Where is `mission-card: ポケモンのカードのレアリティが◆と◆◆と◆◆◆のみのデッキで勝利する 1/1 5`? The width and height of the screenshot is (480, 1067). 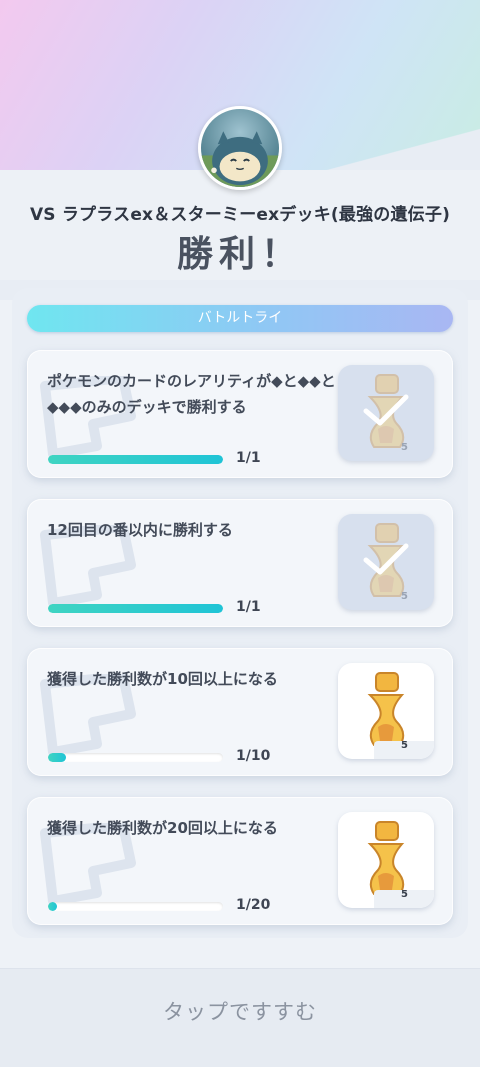
mission-card: ポケモンのカードのレアリティが◆と◆◆と◆◆◆のみのデッキで勝利する 1/1 5 is located at coordinates (240, 414).